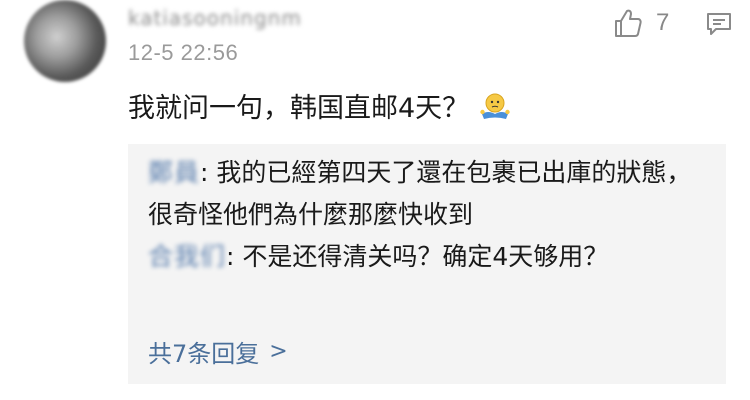 This screenshot has height=400, width=750. I want to click on comment-text: 我就问一句，韩国直邮4天？, so click(299, 108).